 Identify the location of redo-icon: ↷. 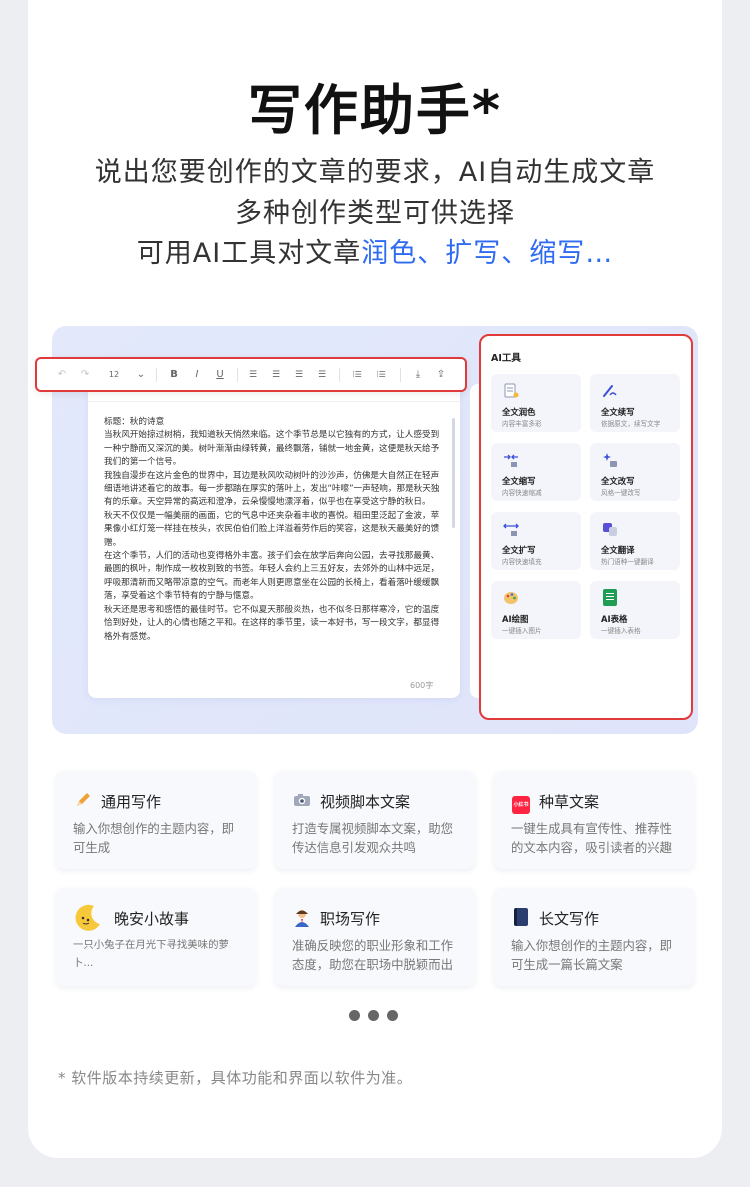
(85, 374).